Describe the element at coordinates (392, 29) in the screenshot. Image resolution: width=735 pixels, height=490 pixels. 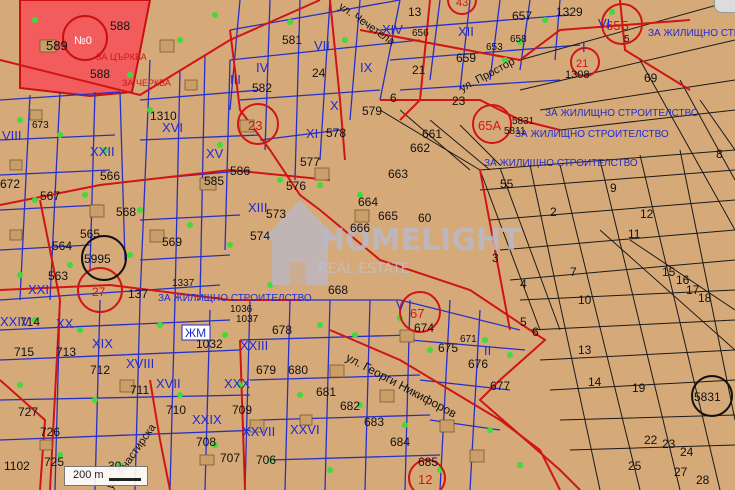
I see `block-xiv: XIV` at that location.